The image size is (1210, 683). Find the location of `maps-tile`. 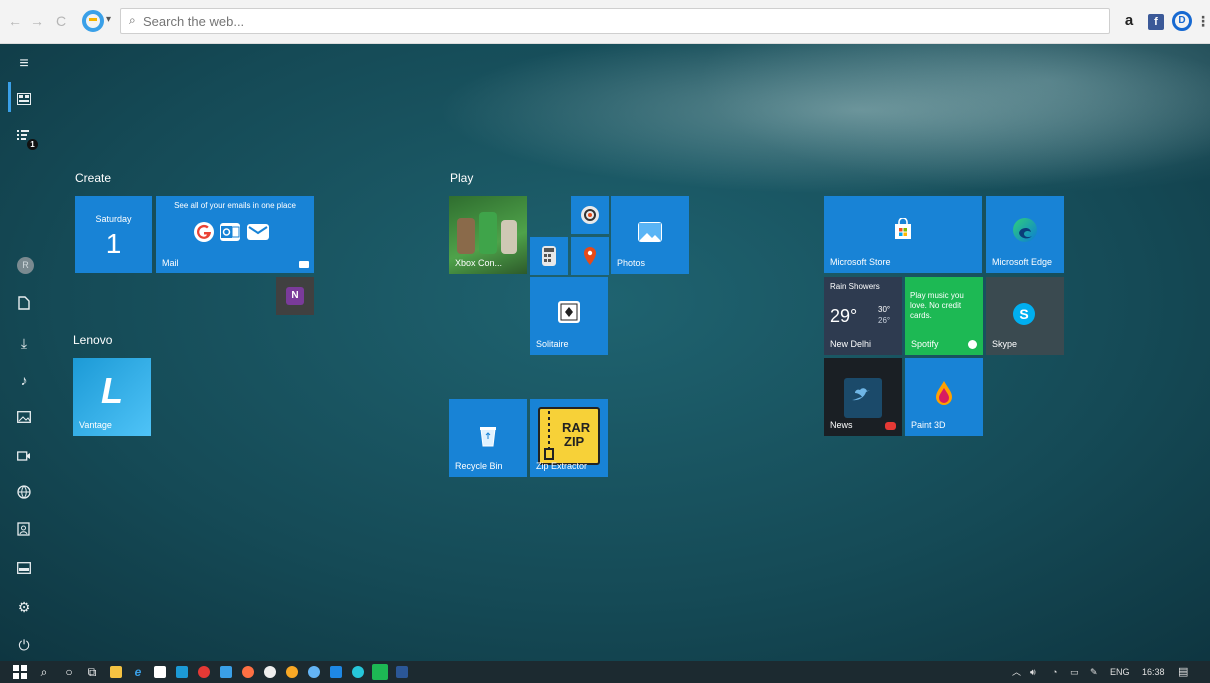

maps-tile is located at coordinates (590, 256).